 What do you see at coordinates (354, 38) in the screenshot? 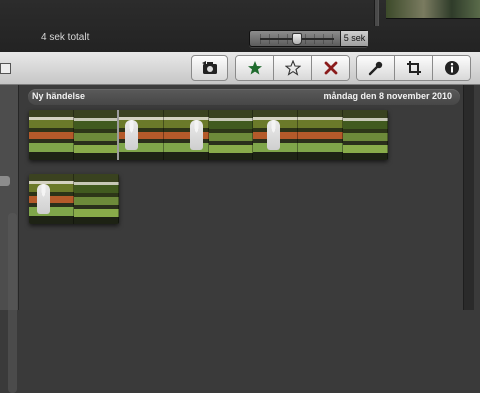
I see `slider-value-label: 5 sek` at bounding box center [354, 38].